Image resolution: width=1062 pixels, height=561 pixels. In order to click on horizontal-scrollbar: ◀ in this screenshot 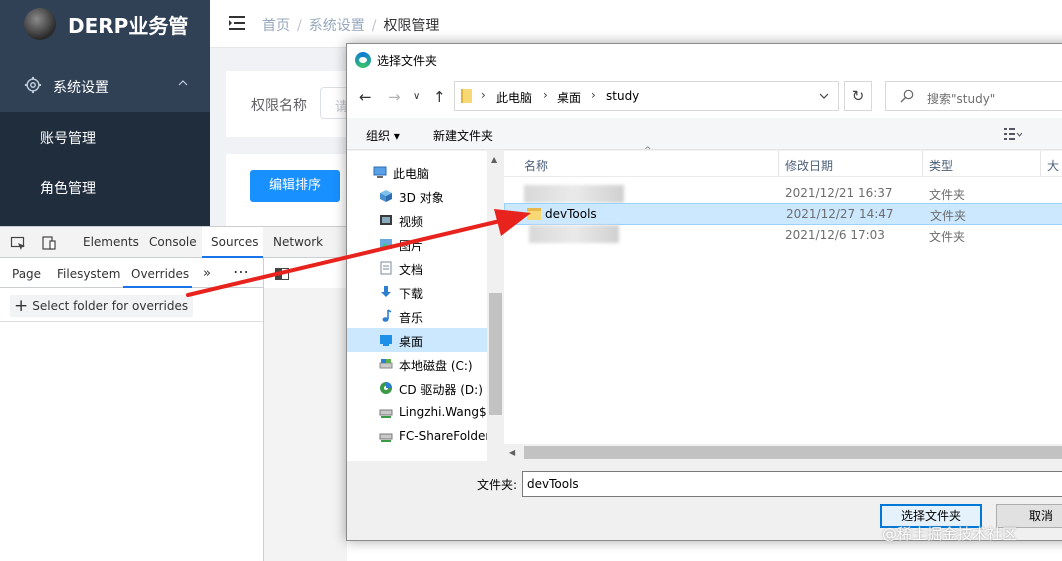, I will do `click(783, 452)`.